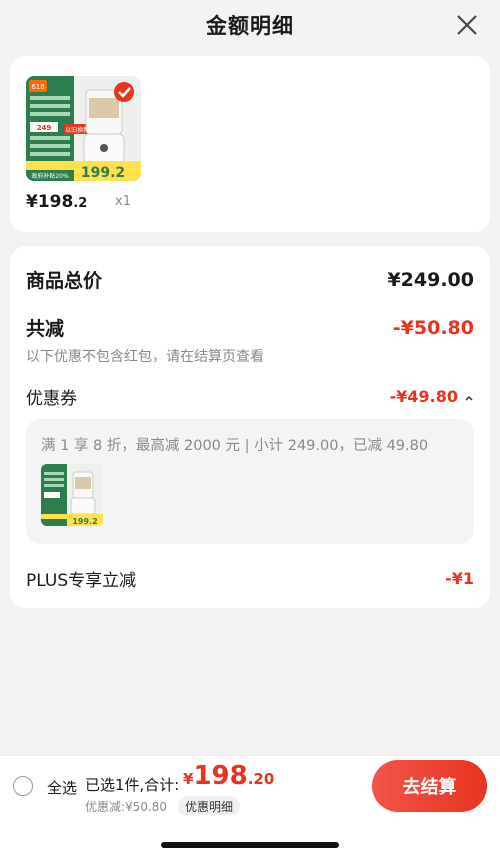 Image resolution: width=500 pixels, height=859 pixels. Describe the element at coordinates (209, 806) in the screenshot. I see `discount-detail-button: 优惠明细` at that location.